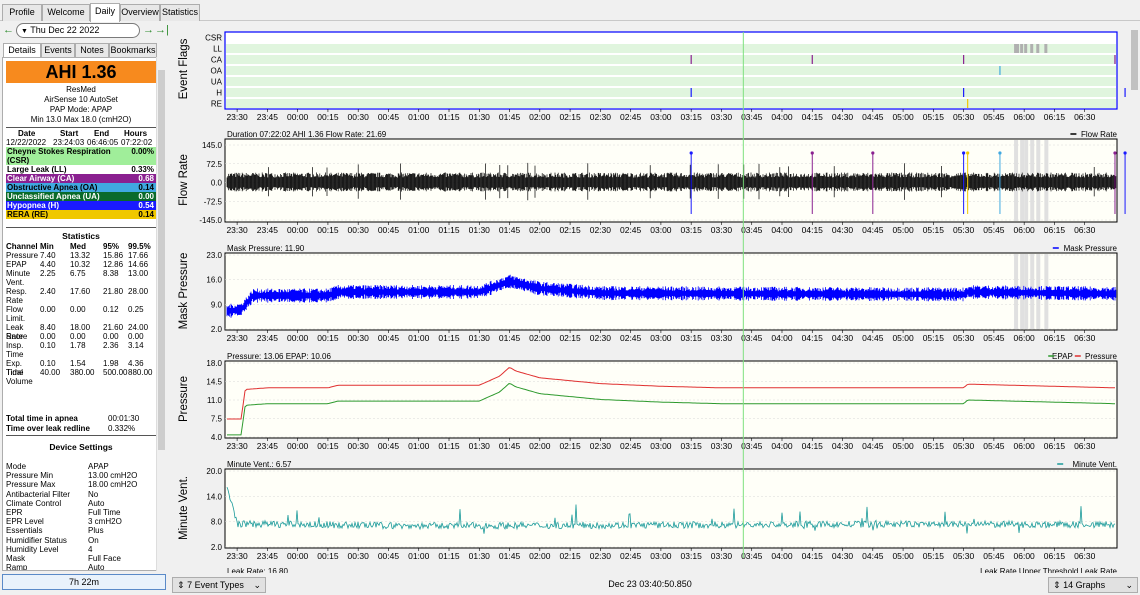 This screenshot has width=1140, height=595. Describe the element at coordinates (1093, 585) in the screenshot. I see `graphs-dropdown: ⇕ 14 Graphs ⌄` at that location.